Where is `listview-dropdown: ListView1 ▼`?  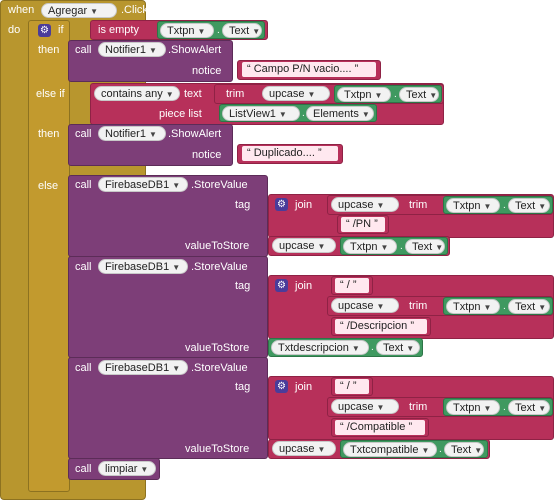
listview-dropdown: ListView1 ▼ is located at coordinates (261, 113).